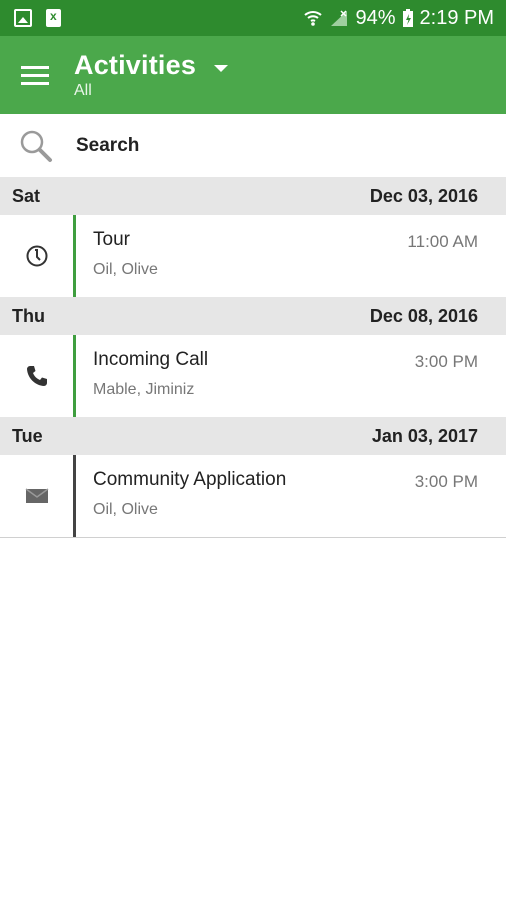 This screenshot has height=900, width=506. What do you see at coordinates (221, 68) in the screenshot?
I see `dropdown-arrow-icon` at bounding box center [221, 68].